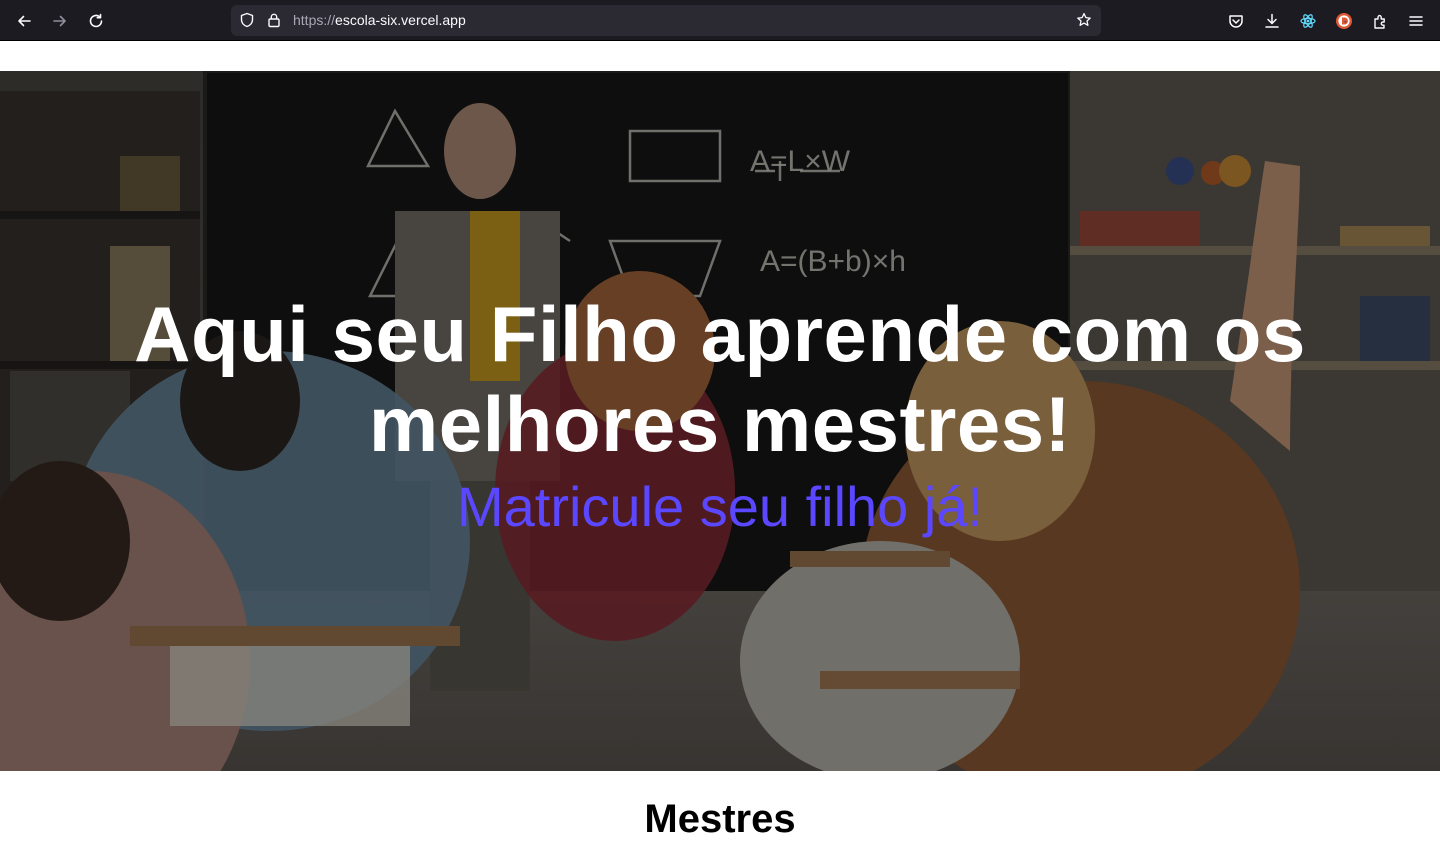  What do you see at coordinates (24, 21) in the screenshot?
I see `back-arrow-icon` at bounding box center [24, 21].